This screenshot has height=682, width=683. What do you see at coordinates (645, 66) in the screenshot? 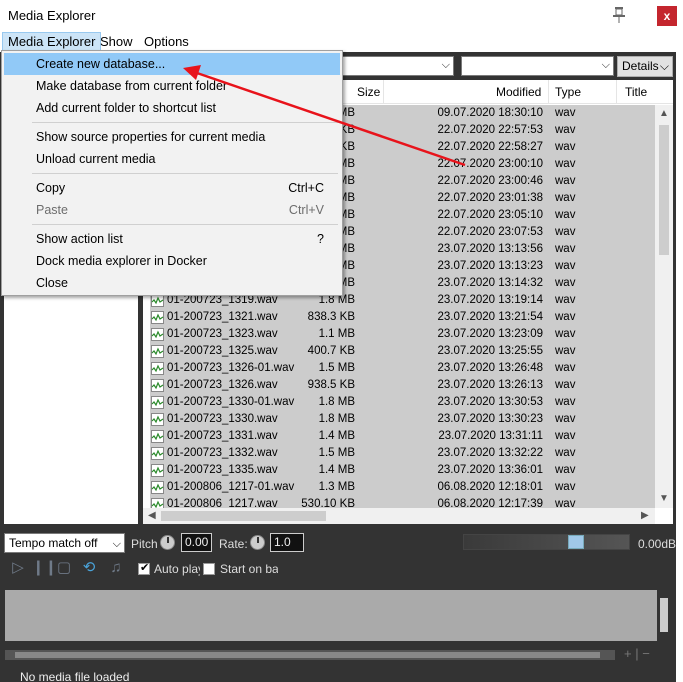
I see `details-view-button: Details ⌵` at bounding box center [645, 66].